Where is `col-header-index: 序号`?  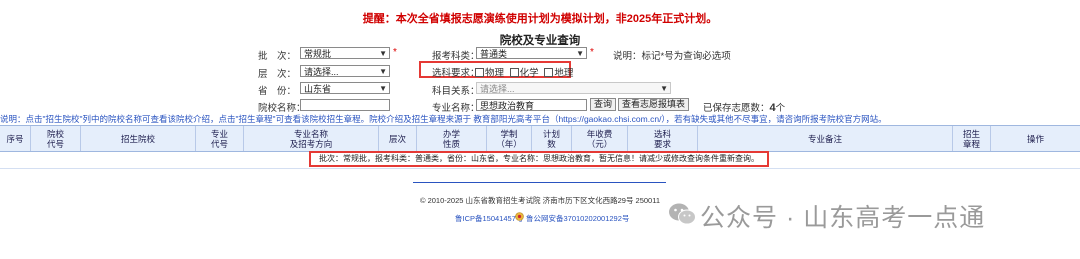 col-header-index: 序号 is located at coordinates (15, 138).